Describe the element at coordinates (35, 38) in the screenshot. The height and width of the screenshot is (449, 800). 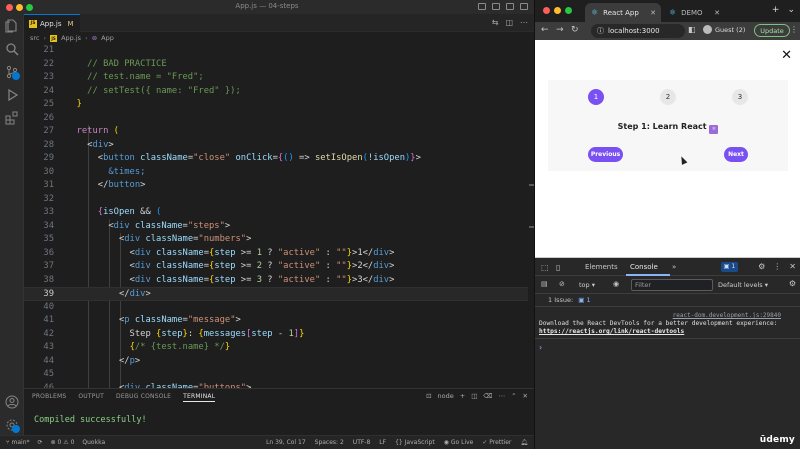
I see `breadcrumb-src: src` at that location.